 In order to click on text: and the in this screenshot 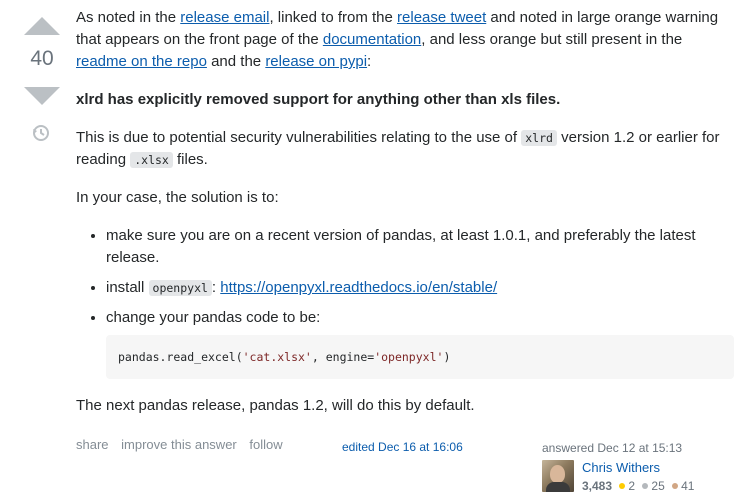, I will do `click(236, 61)`.